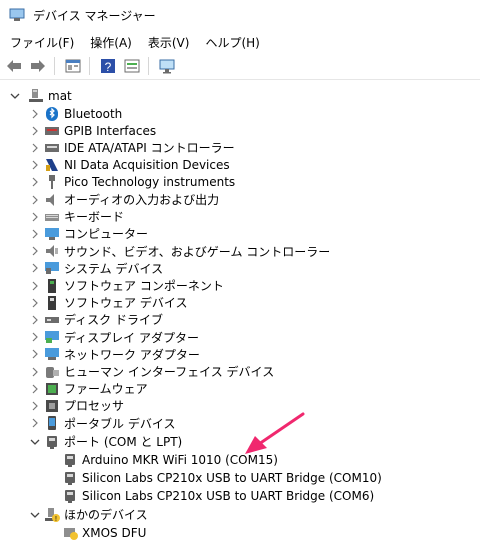 This screenshot has height=556, width=480. I want to click on tree-category: システム デバイス, so click(96, 268).